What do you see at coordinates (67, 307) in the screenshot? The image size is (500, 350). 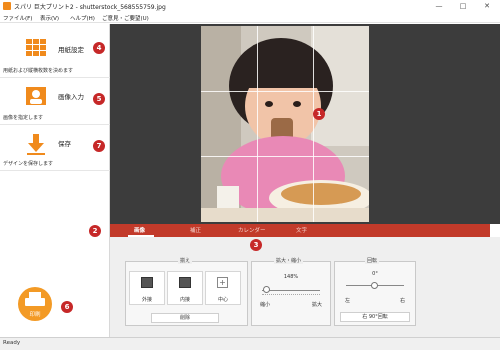 I see `callout-badge-6: 6` at bounding box center [67, 307].